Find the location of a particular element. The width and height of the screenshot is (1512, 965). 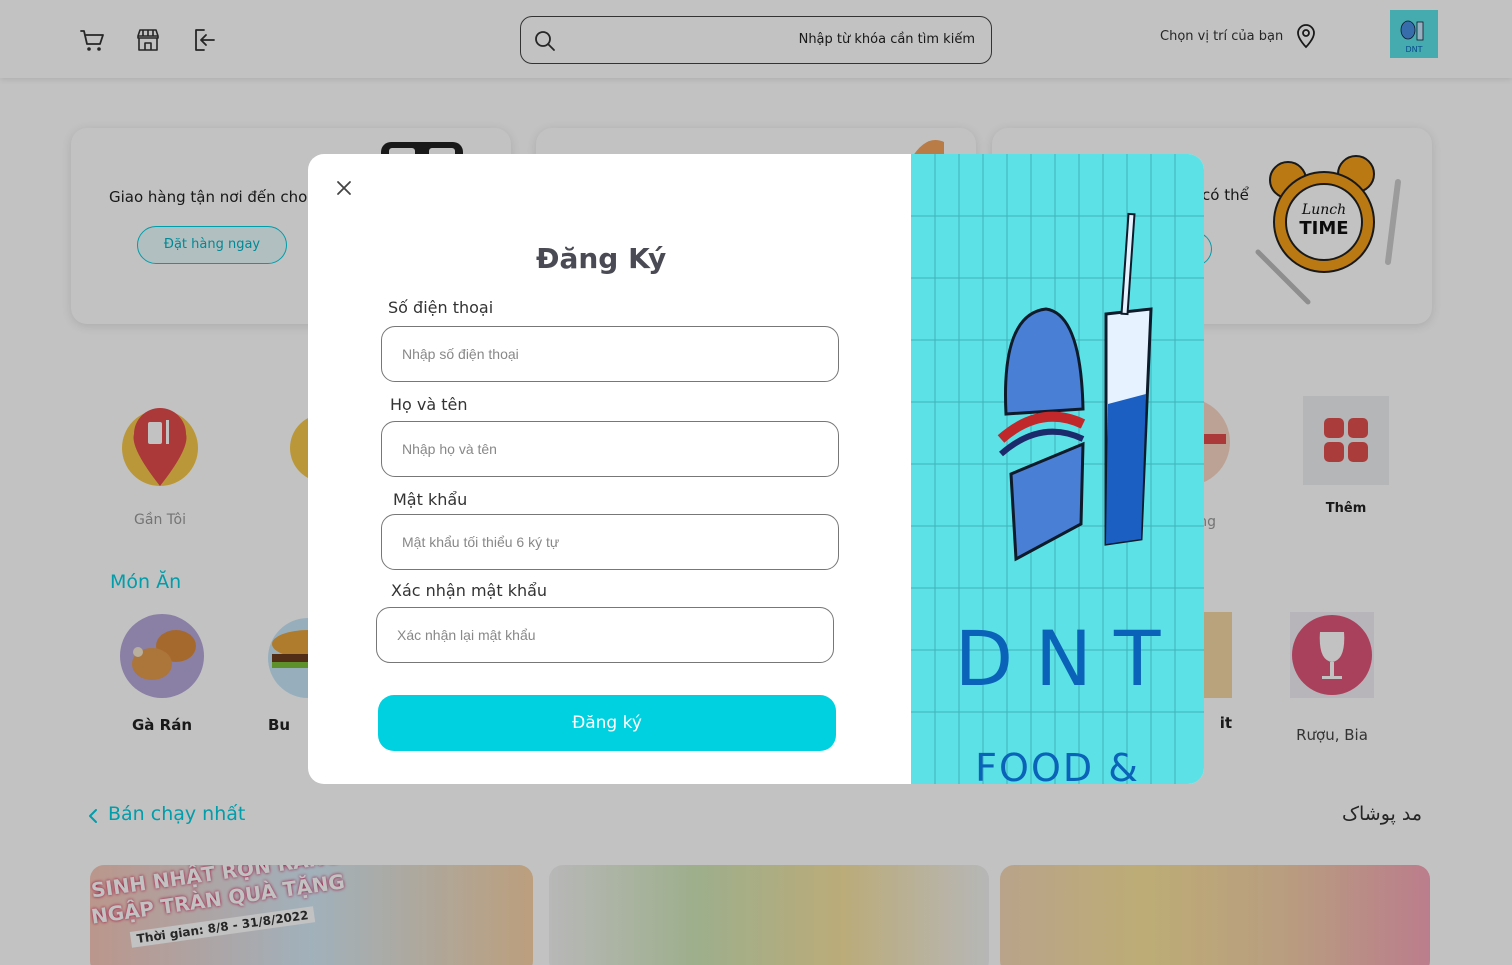

brand-name: DNT is located at coordinates (1068, 658).